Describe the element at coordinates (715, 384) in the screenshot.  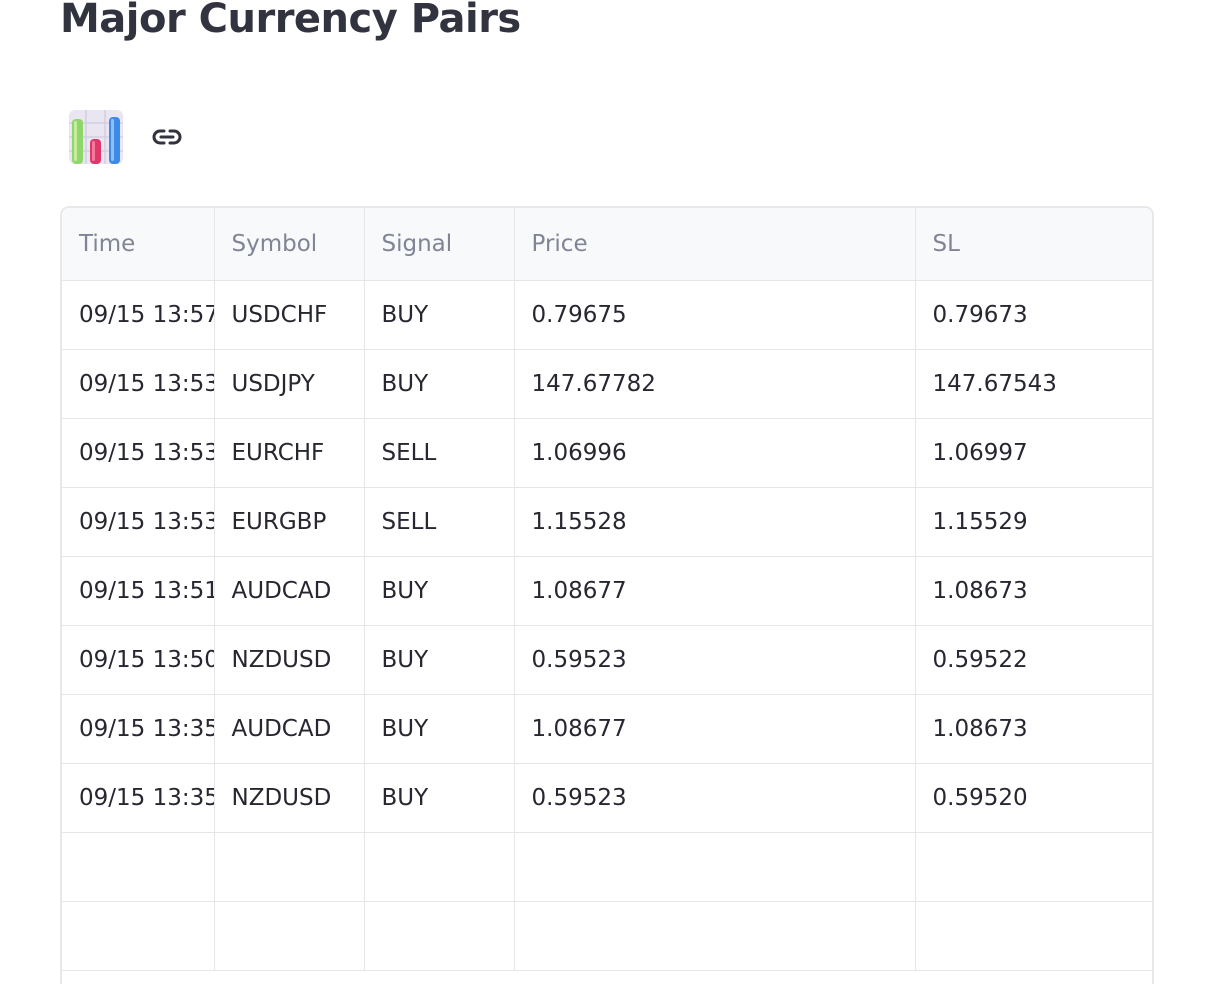
I see `cell-price: 147.67782` at that location.